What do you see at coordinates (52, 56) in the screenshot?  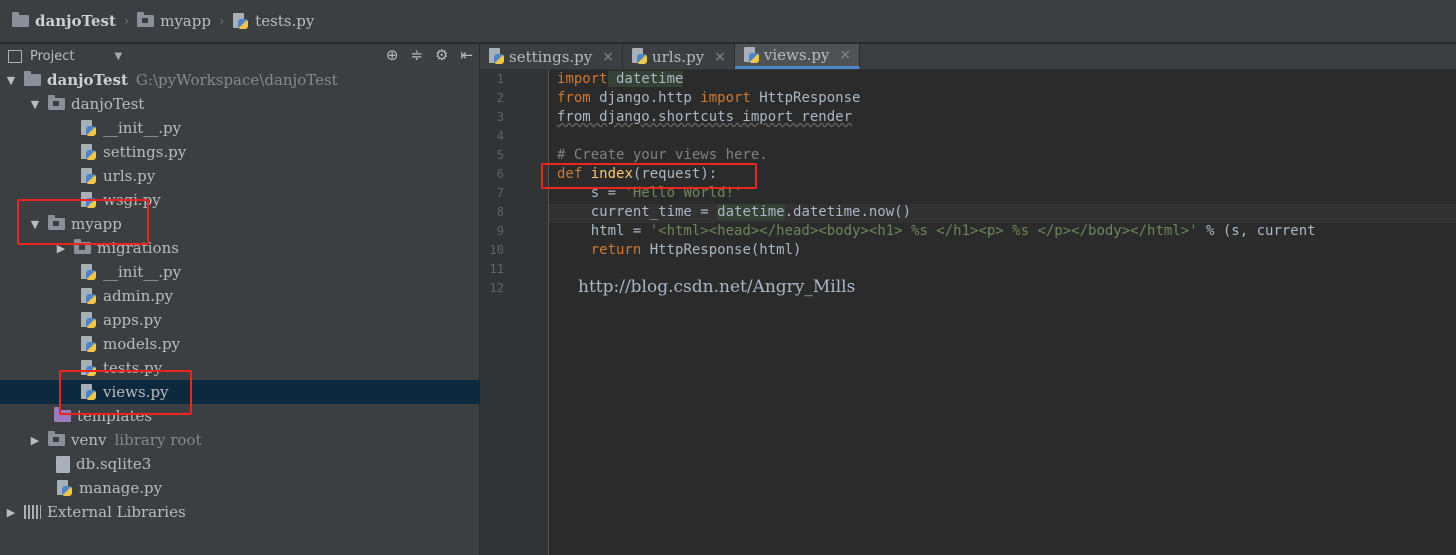 I see `project-view-selector: Project` at bounding box center [52, 56].